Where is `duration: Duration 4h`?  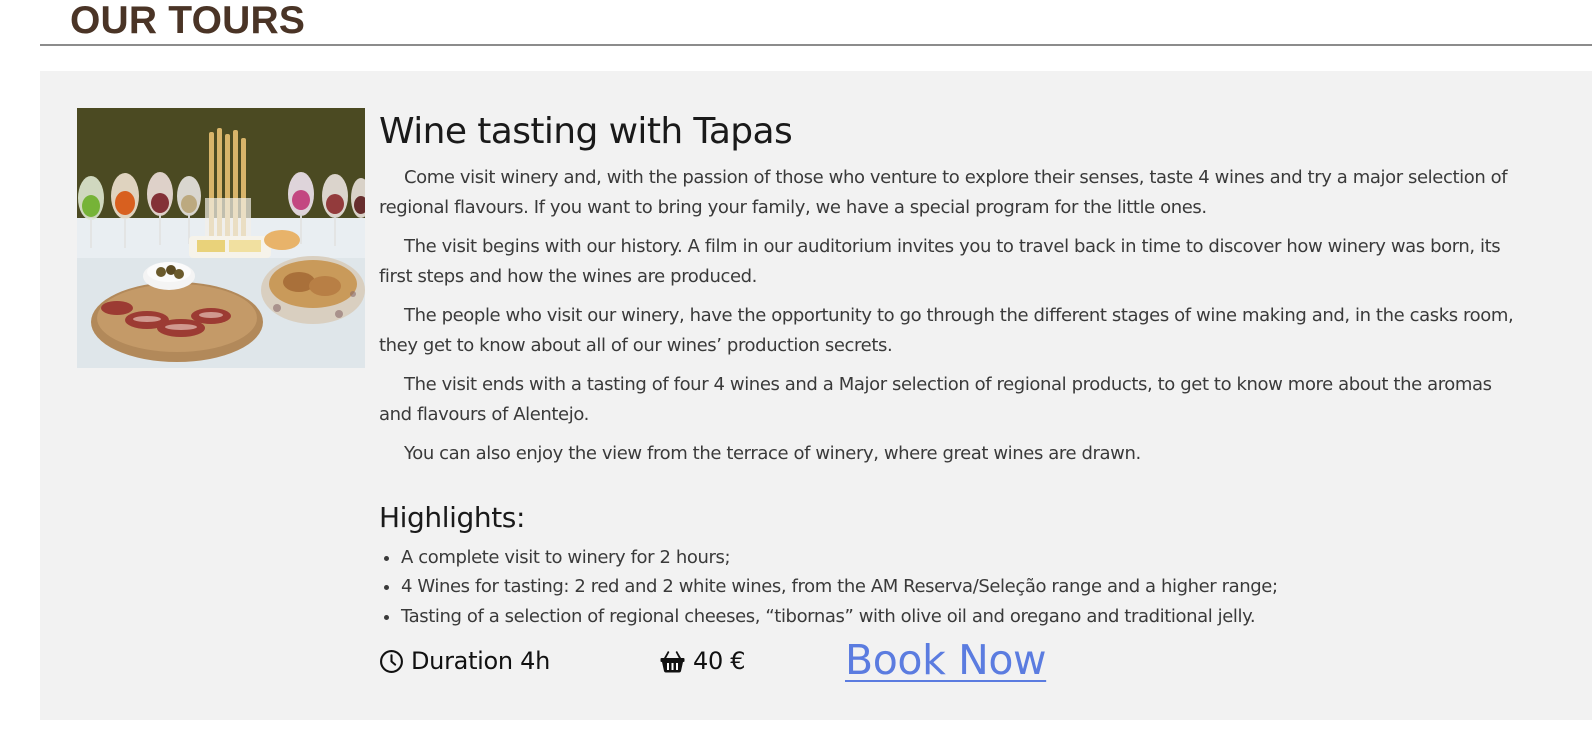 duration: Duration 4h is located at coordinates (464, 661).